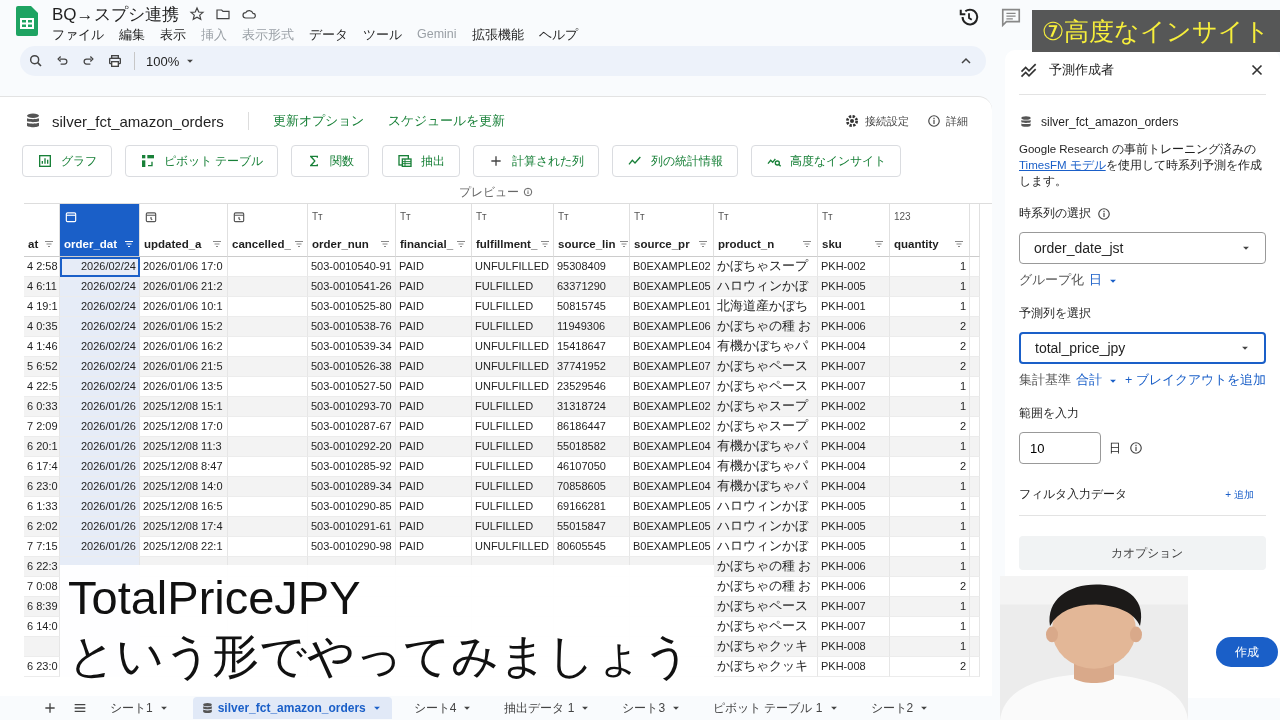 Image resolution: width=1280 pixels, height=720 pixels. What do you see at coordinates (548, 708) in the screenshot?
I see `sheet-tab: 抽出データ 1` at bounding box center [548, 708].